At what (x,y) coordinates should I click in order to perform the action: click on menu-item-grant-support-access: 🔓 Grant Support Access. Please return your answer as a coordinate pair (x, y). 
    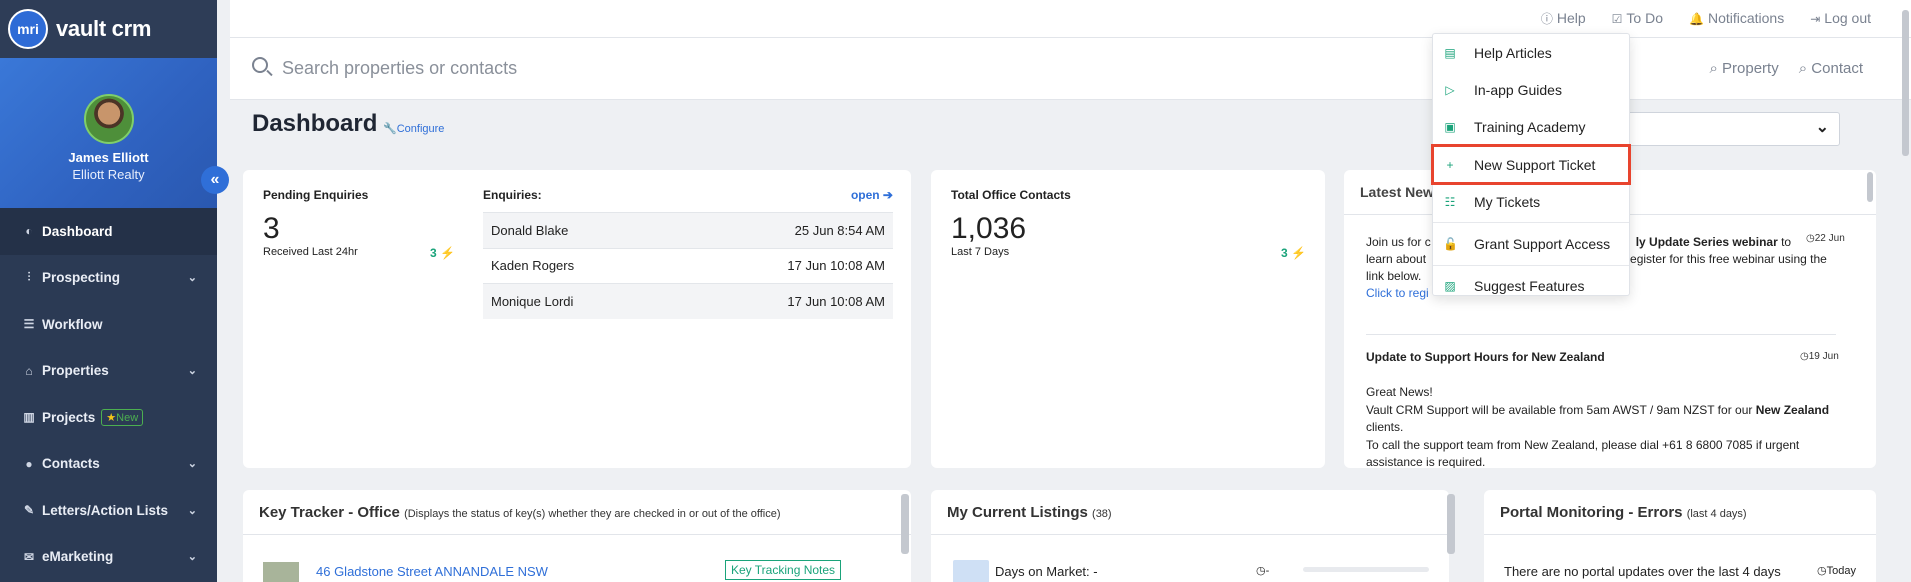
    Looking at the image, I should click on (1531, 243).